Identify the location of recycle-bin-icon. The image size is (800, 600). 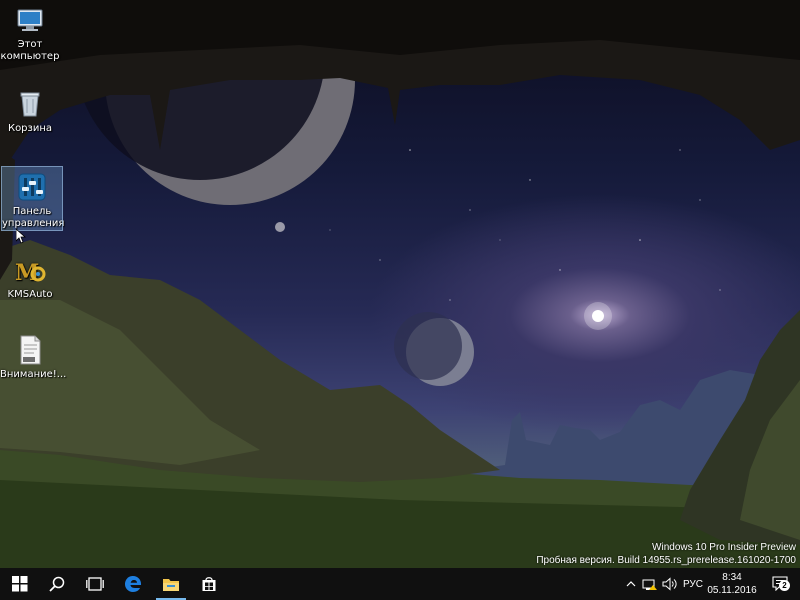
(30, 104).